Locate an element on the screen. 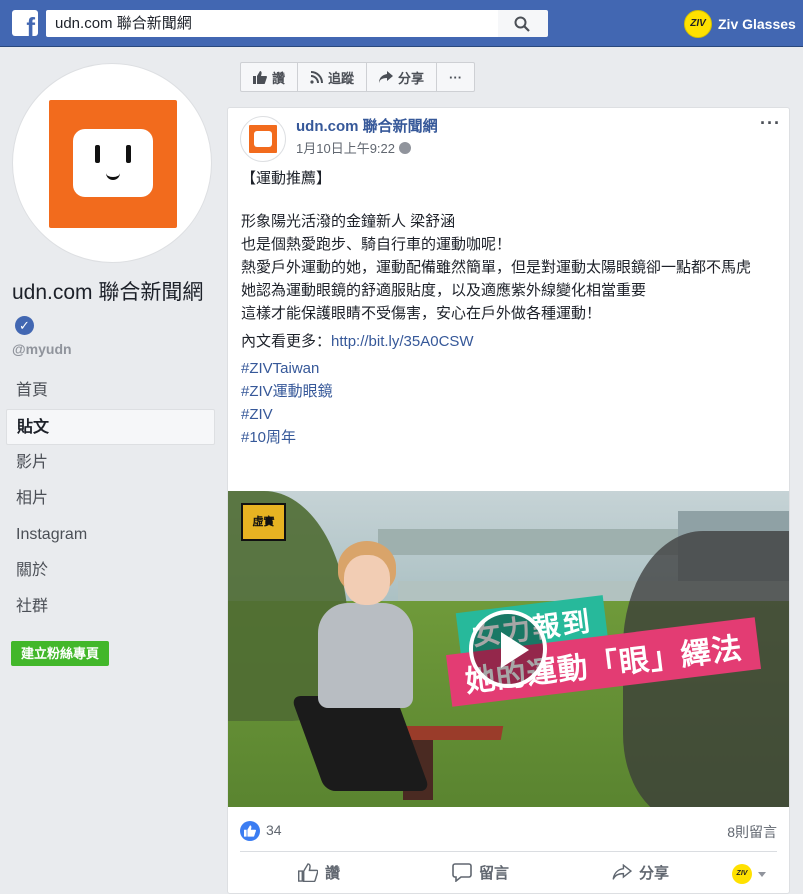  comment-count: 8則留言 is located at coordinates (752, 832).